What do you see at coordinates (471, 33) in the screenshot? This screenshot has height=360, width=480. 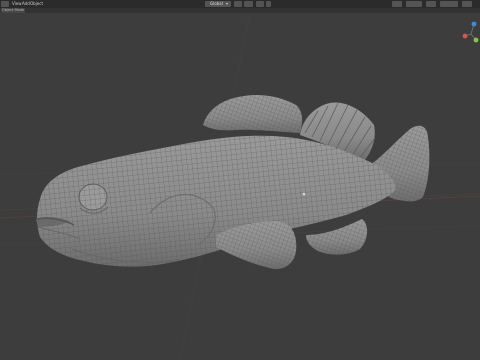 I see `navigation-gizmo` at bounding box center [471, 33].